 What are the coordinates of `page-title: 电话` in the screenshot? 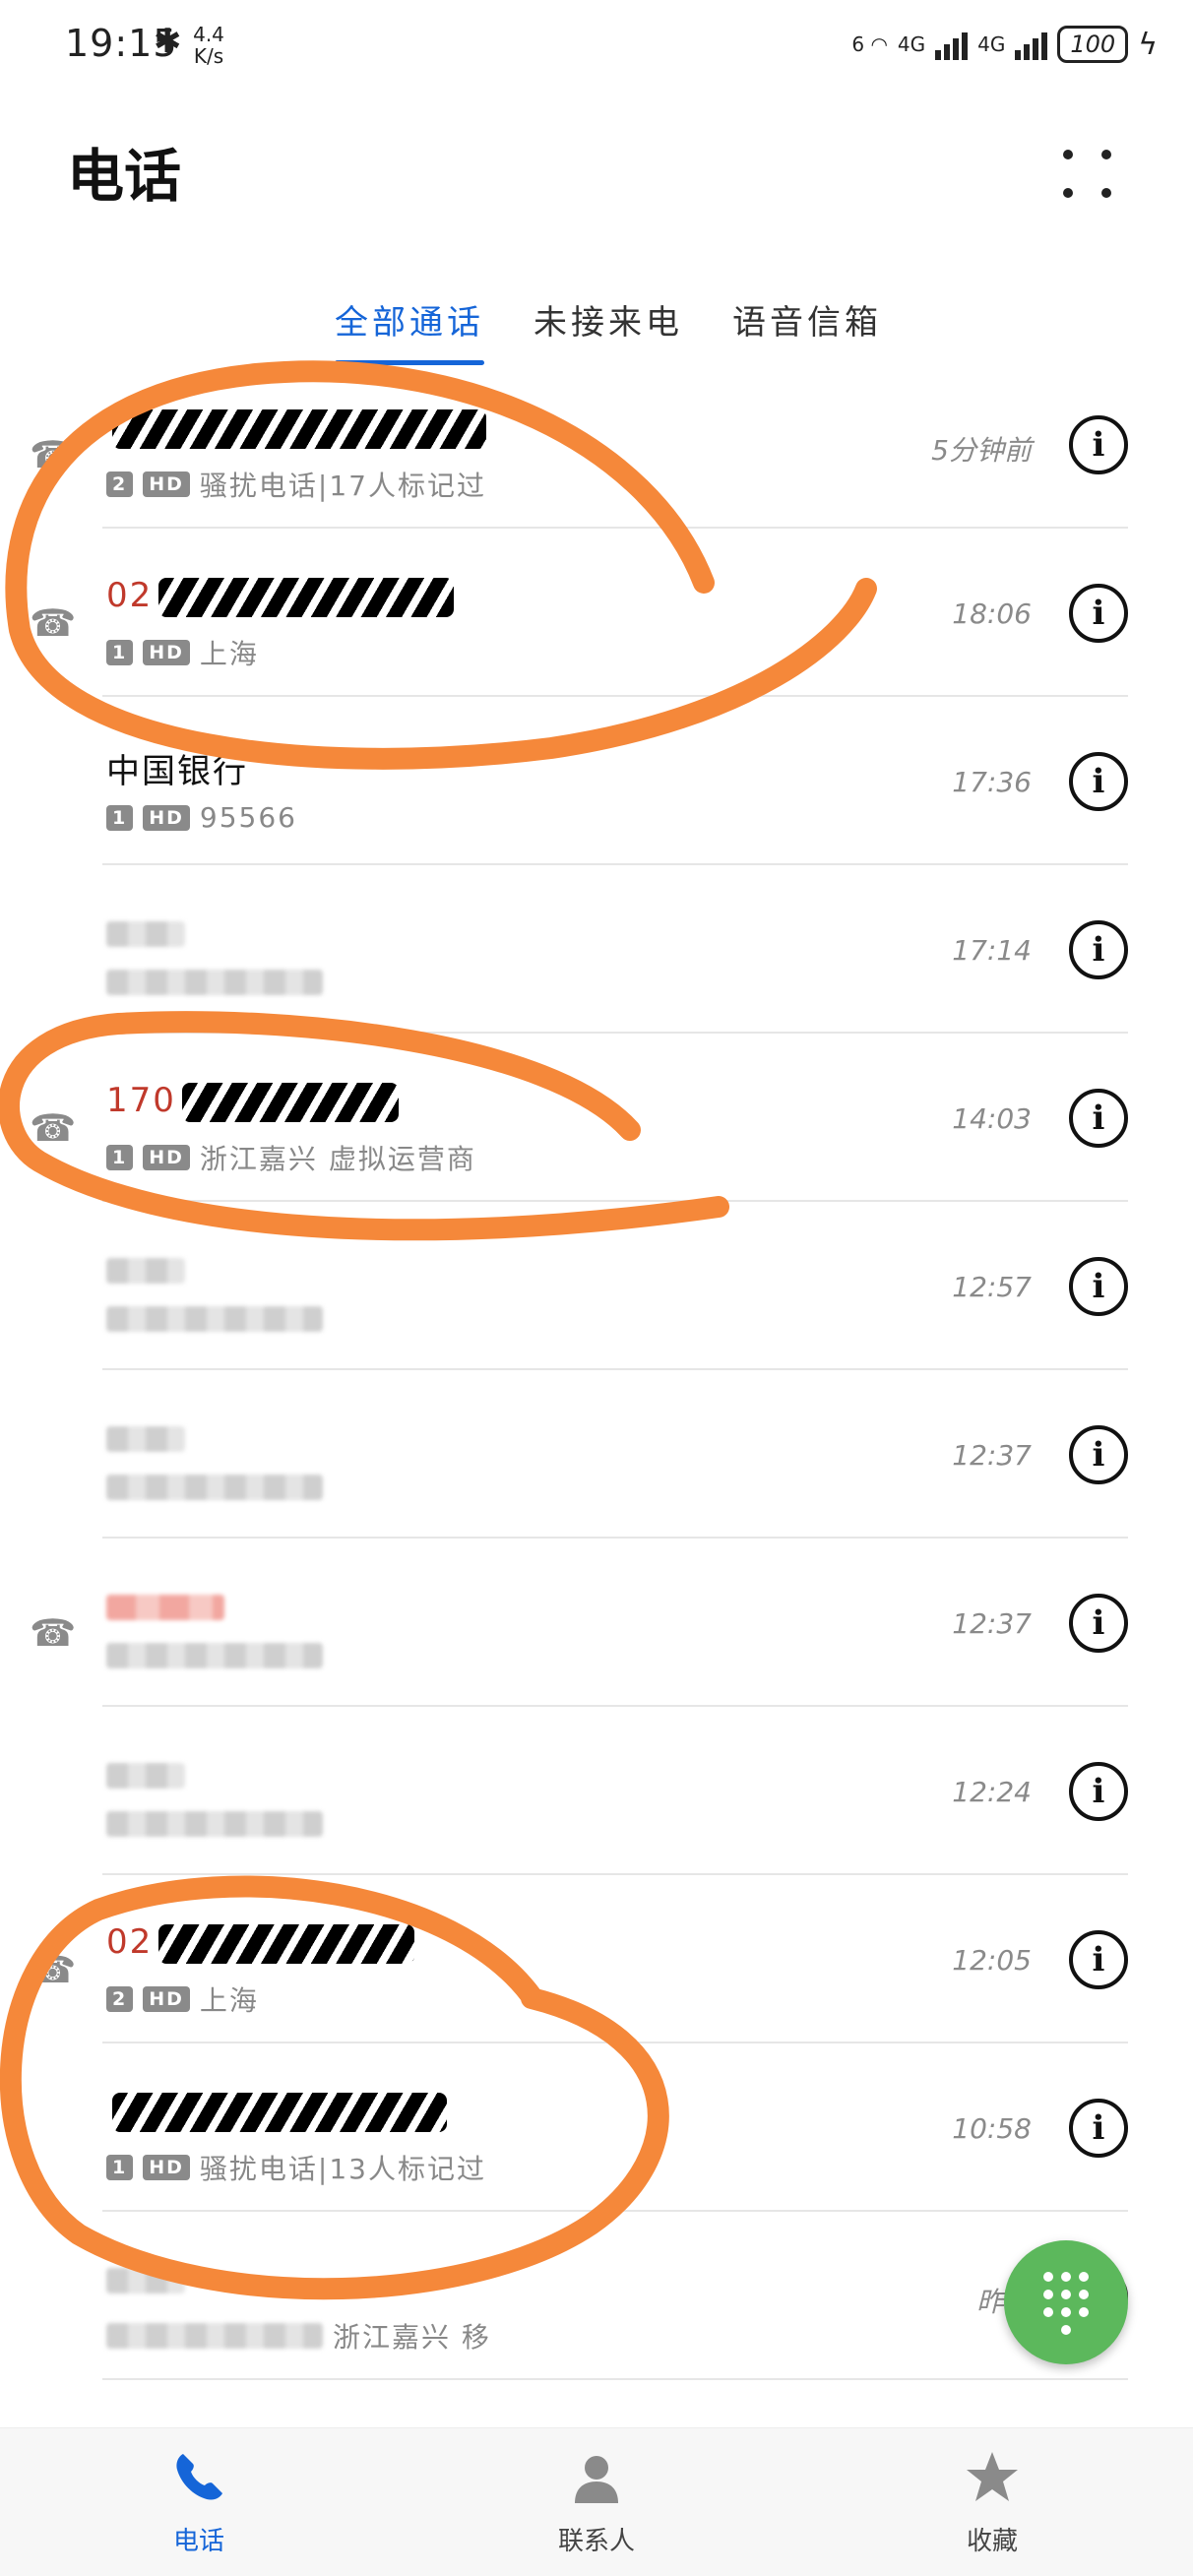 It's located at (124, 176).